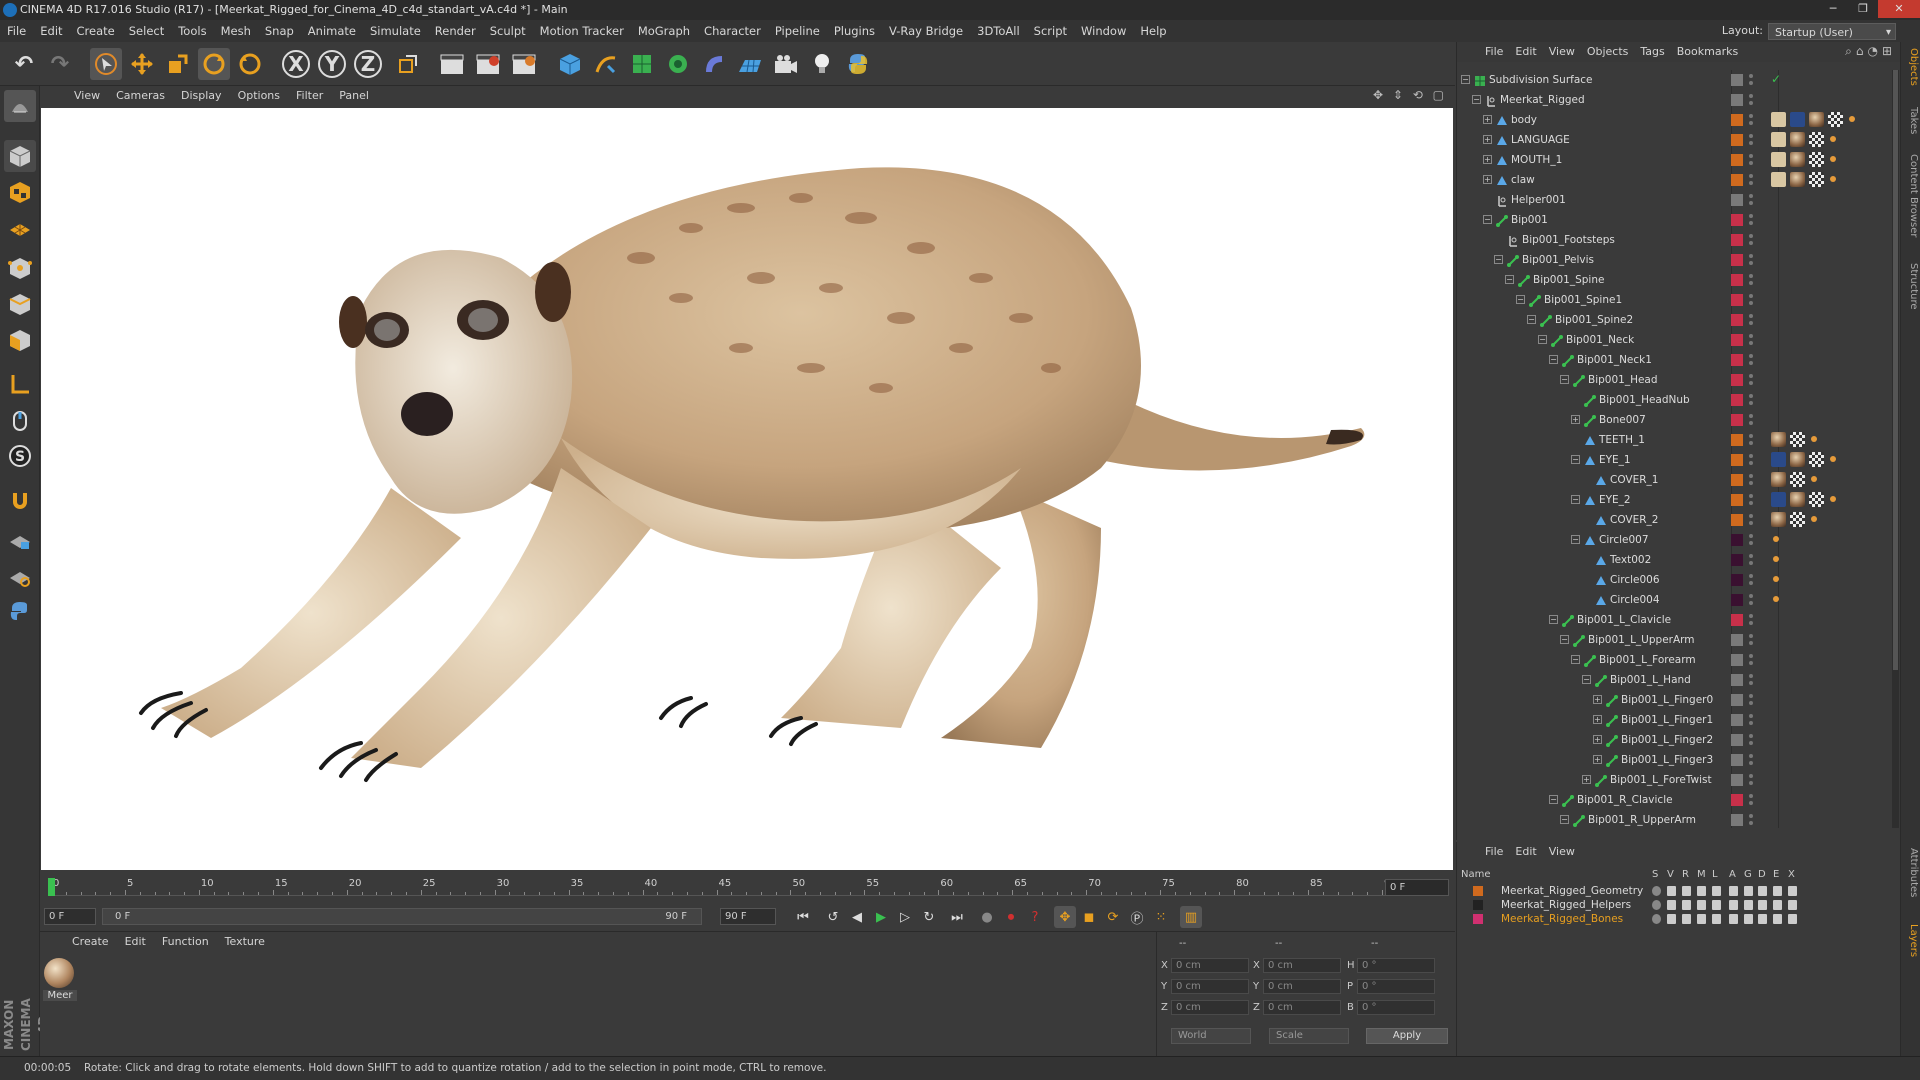  Describe the element at coordinates (1417, 887) in the screenshot. I see `current-frame-field: 0 F` at that location.